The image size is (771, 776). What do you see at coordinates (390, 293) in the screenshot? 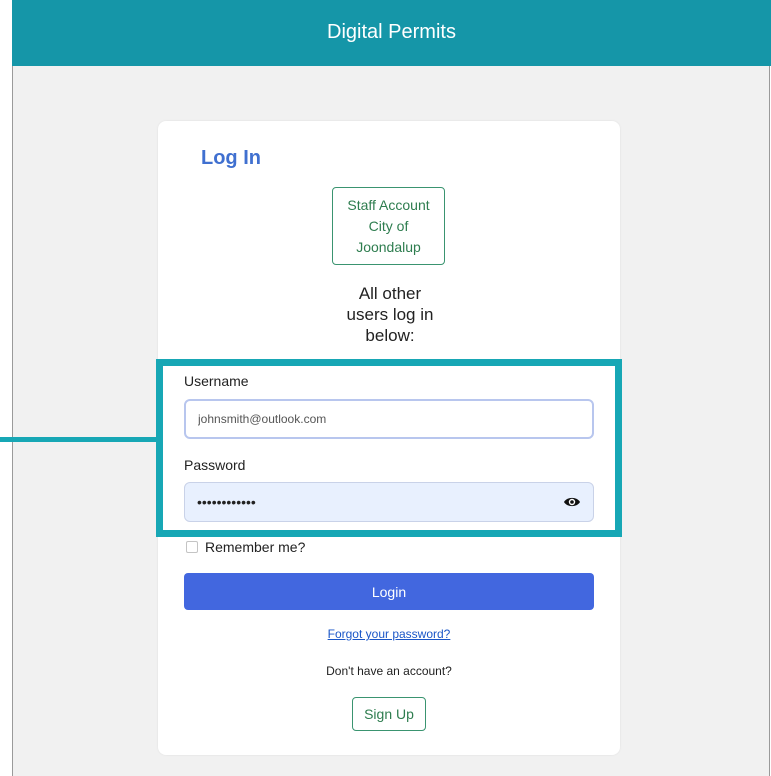
I see `other-users-line-1: All other` at bounding box center [390, 293].